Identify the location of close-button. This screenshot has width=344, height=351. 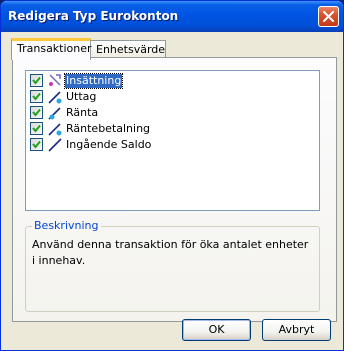
(328, 16).